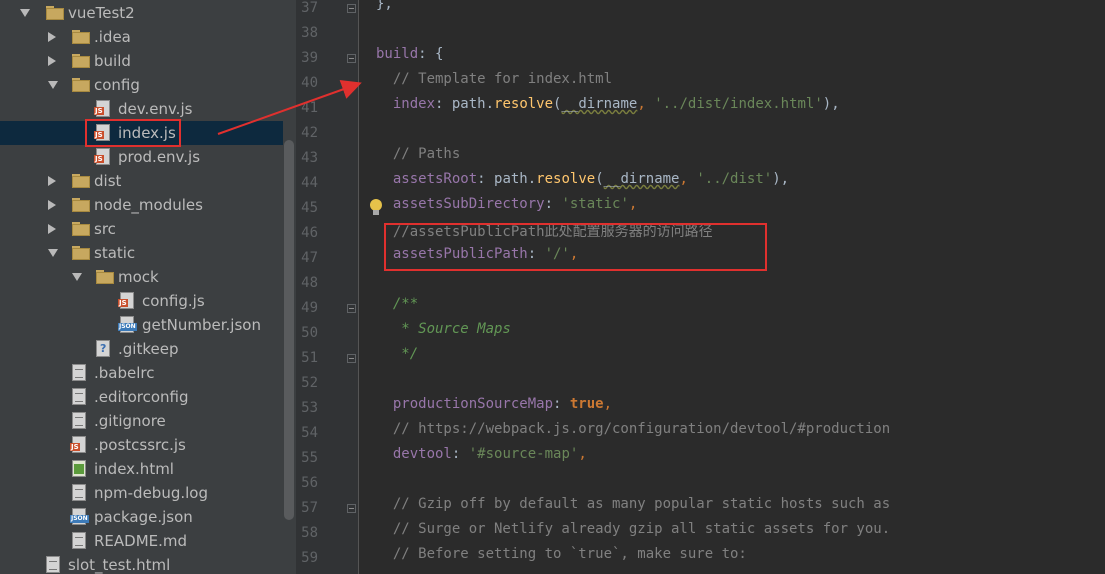  Describe the element at coordinates (141, 469) in the screenshot. I see `tree-item-index-html: index.html` at that location.